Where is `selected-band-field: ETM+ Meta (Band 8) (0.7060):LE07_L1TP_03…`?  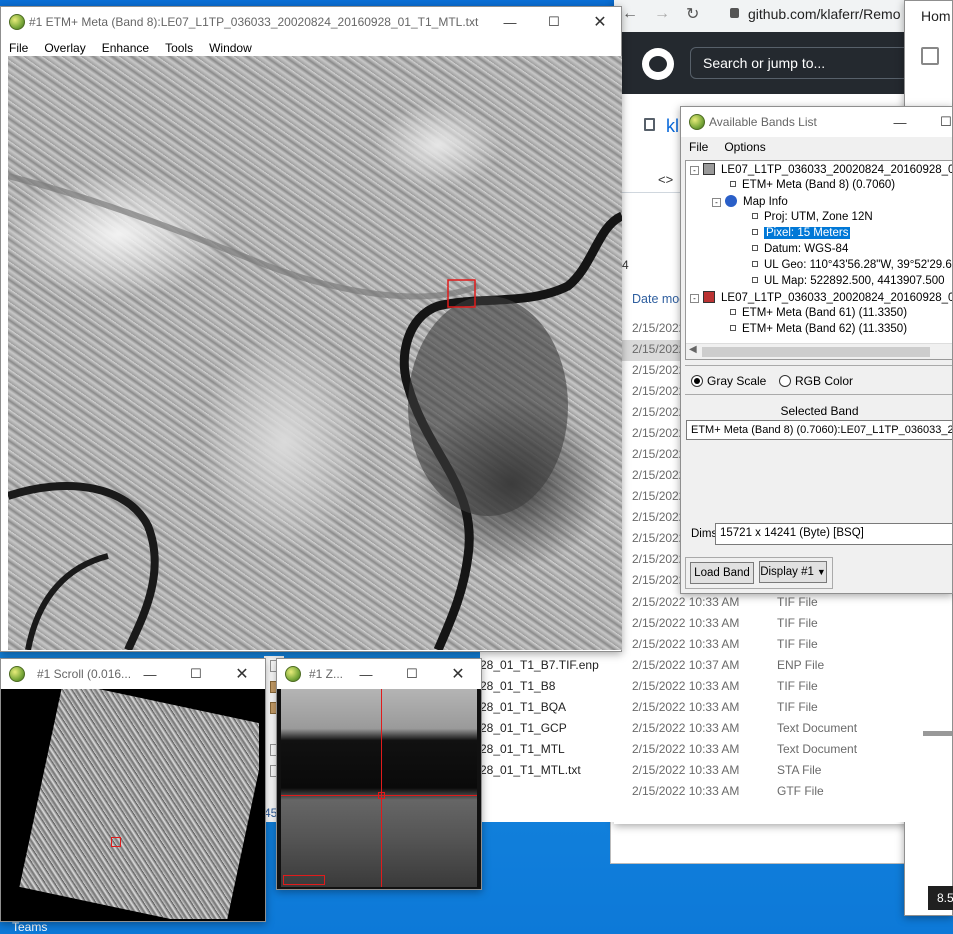
selected-band-field: ETM+ Meta (Band 8) (0.7060):LE07_L1TP_03… is located at coordinates (819, 430).